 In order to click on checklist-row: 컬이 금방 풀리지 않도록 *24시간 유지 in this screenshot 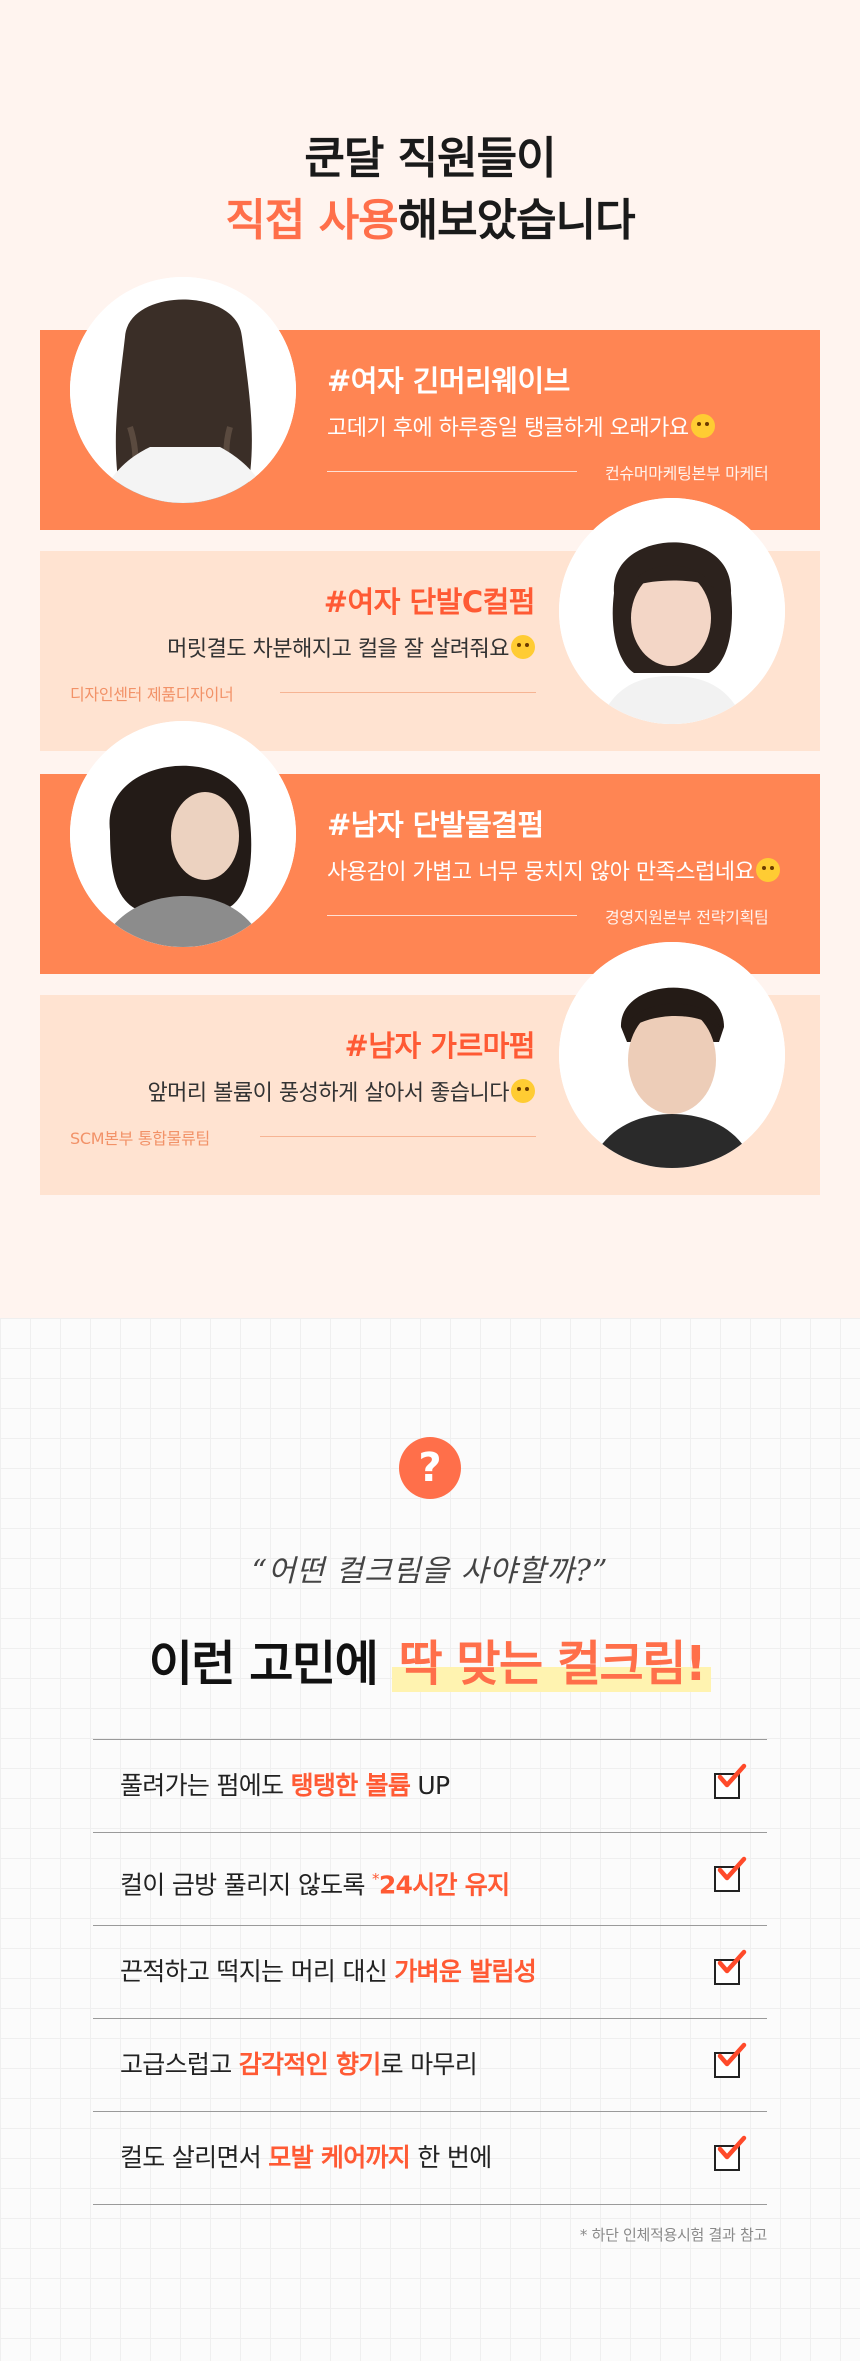, I will do `click(430, 1879)`.